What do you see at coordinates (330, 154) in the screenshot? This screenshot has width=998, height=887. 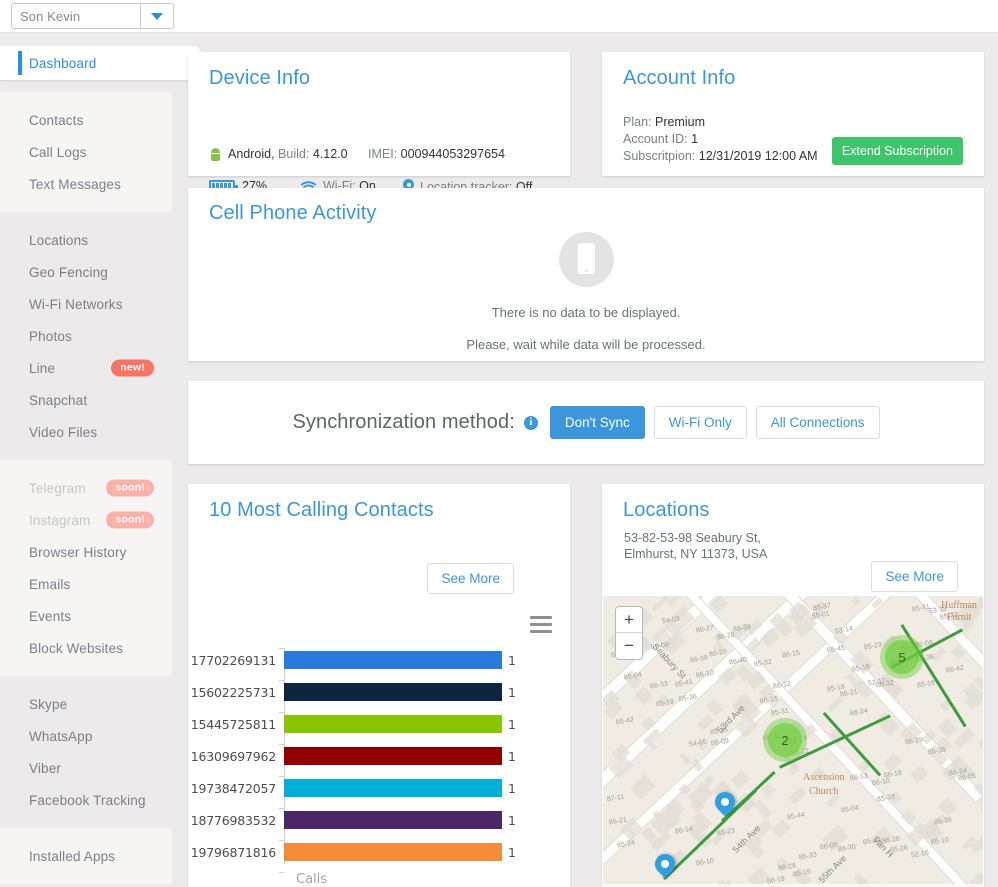 I see `device-build-value: 4.12.0` at bounding box center [330, 154].